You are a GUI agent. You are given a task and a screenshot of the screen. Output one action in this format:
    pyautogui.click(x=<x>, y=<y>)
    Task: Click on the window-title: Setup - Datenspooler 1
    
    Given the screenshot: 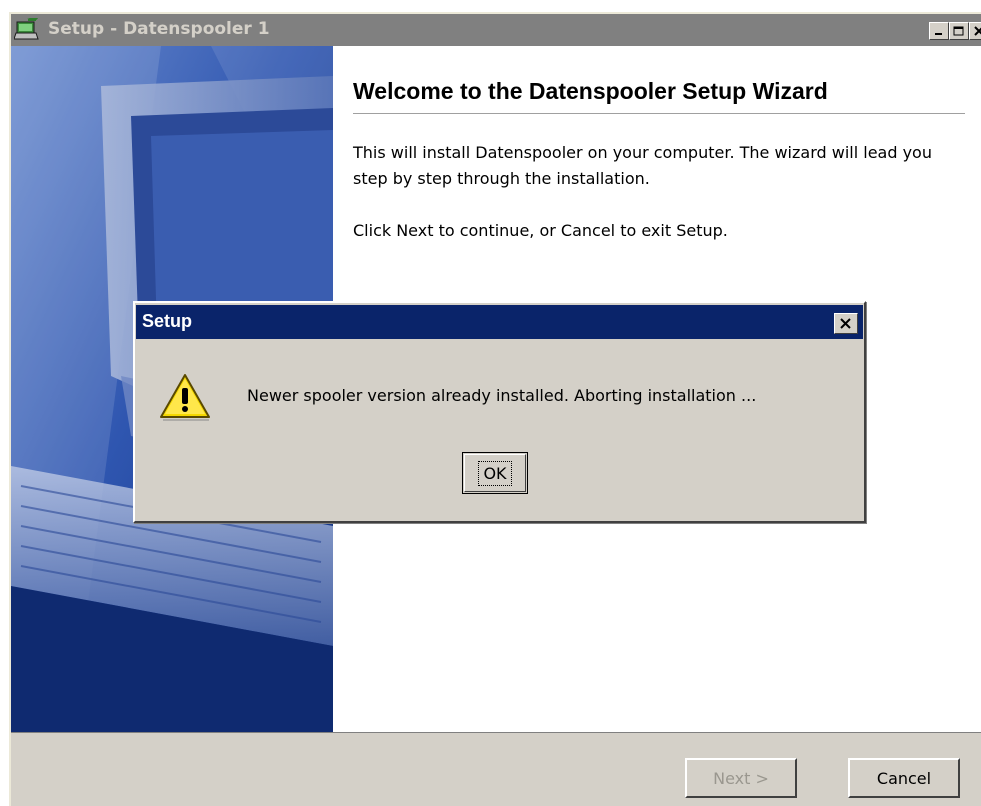 What is the action you would take?
    pyautogui.click(x=159, y=29)
    